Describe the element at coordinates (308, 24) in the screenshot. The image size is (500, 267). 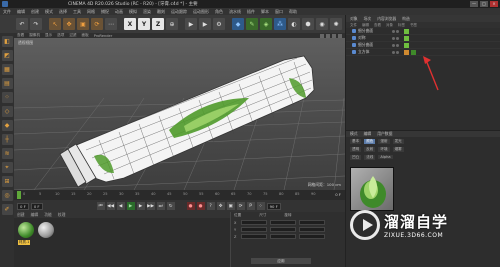
I see `scene-icon: ⬢` at that location.